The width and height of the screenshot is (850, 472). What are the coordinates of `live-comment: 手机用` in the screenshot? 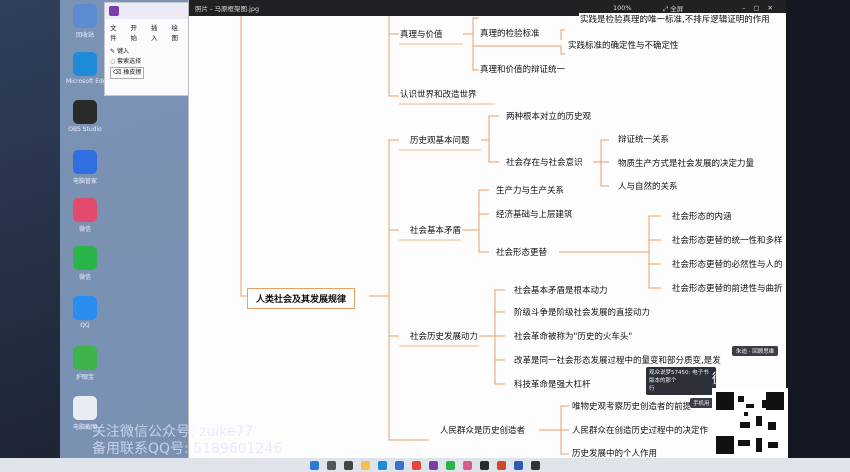 It's located at (701, 403).